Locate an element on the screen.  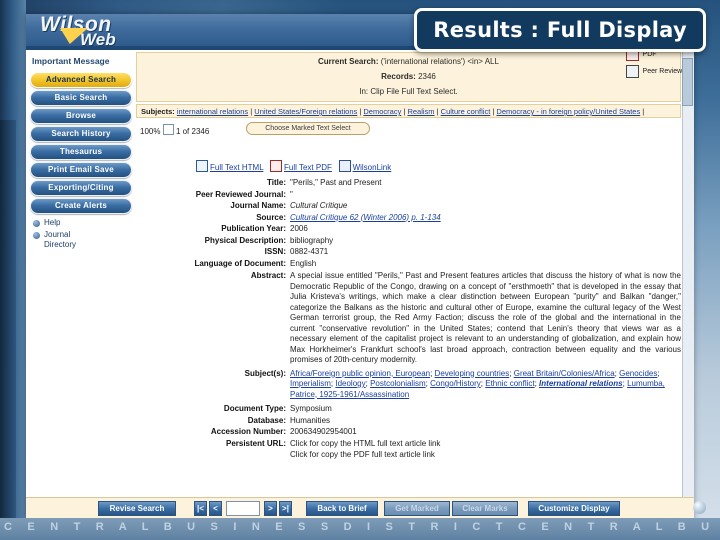
field-physical-description-label: Physical Description: is located at coordinates (245, 240).